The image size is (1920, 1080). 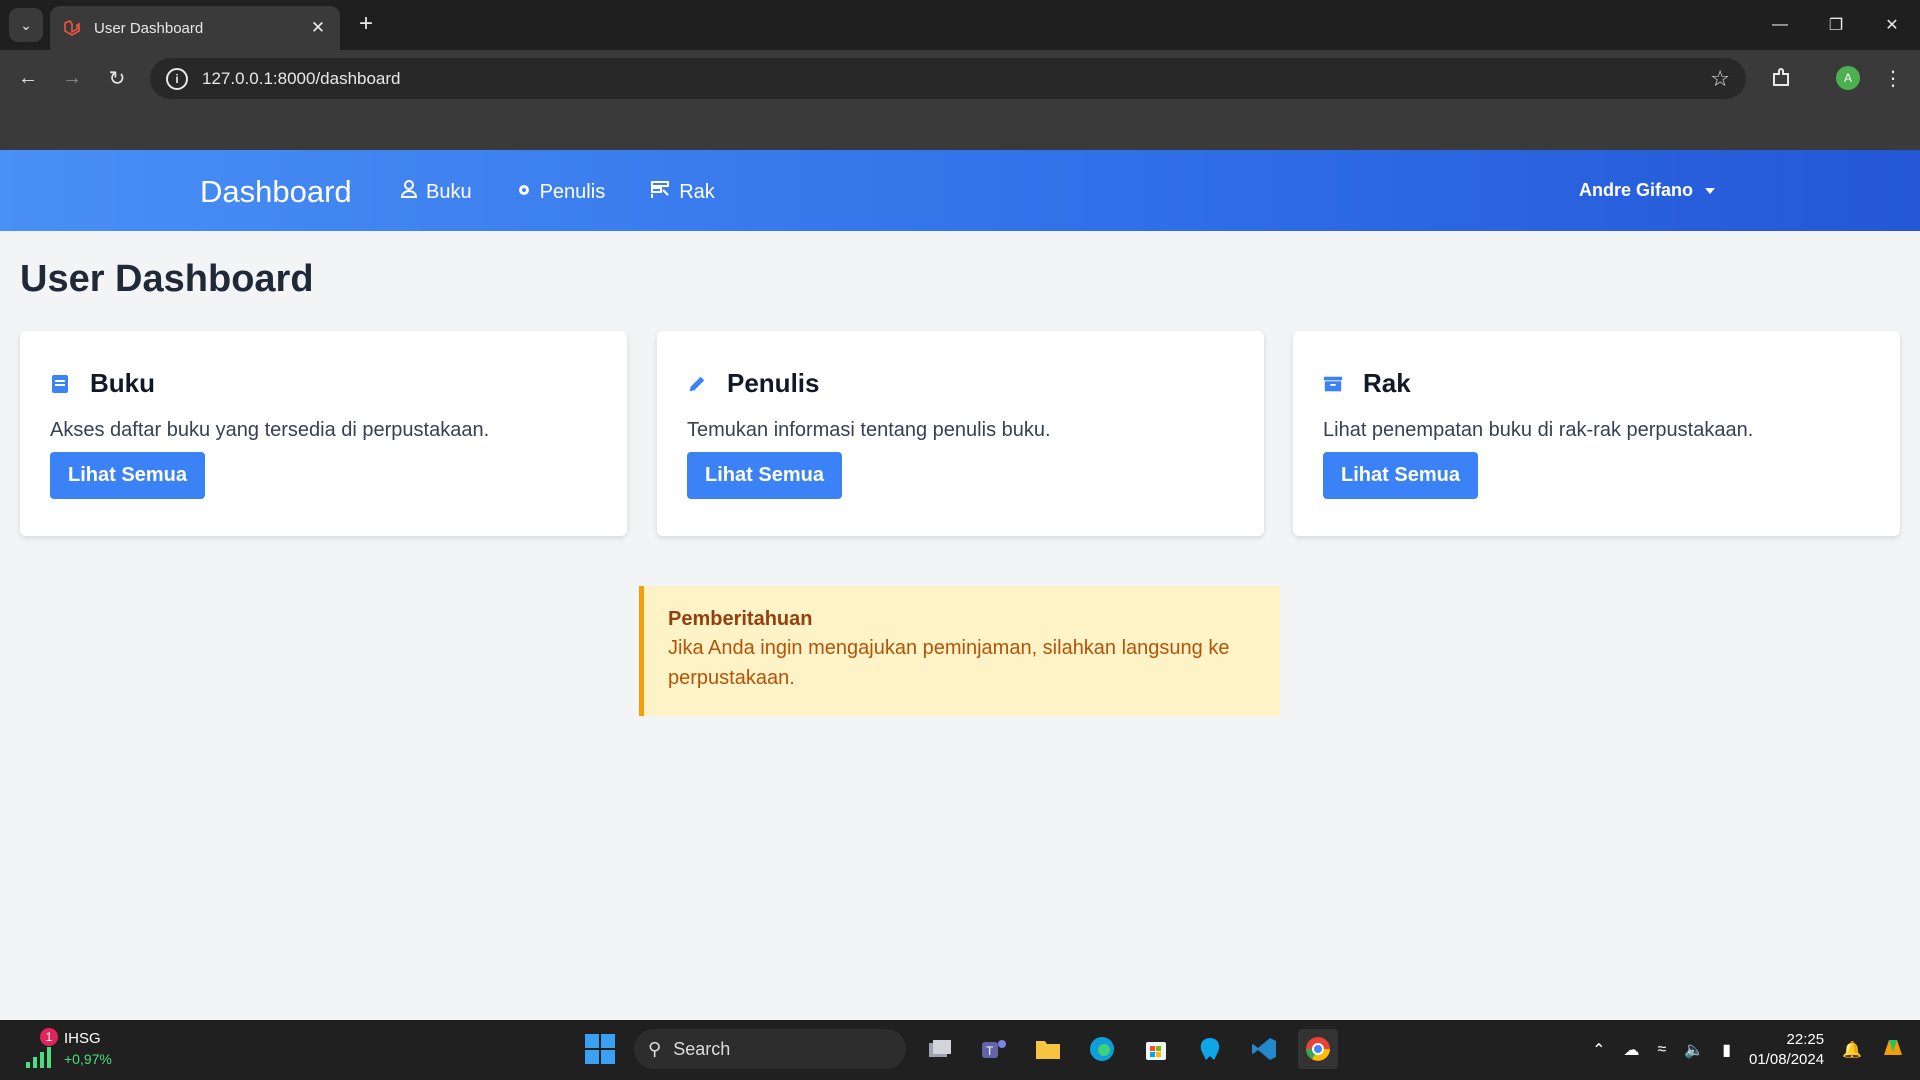 What do you see at coordinates (88, 1059) in the screenshot?
I see `widget-change: +0,97%` at bounding box center [88, 1059].